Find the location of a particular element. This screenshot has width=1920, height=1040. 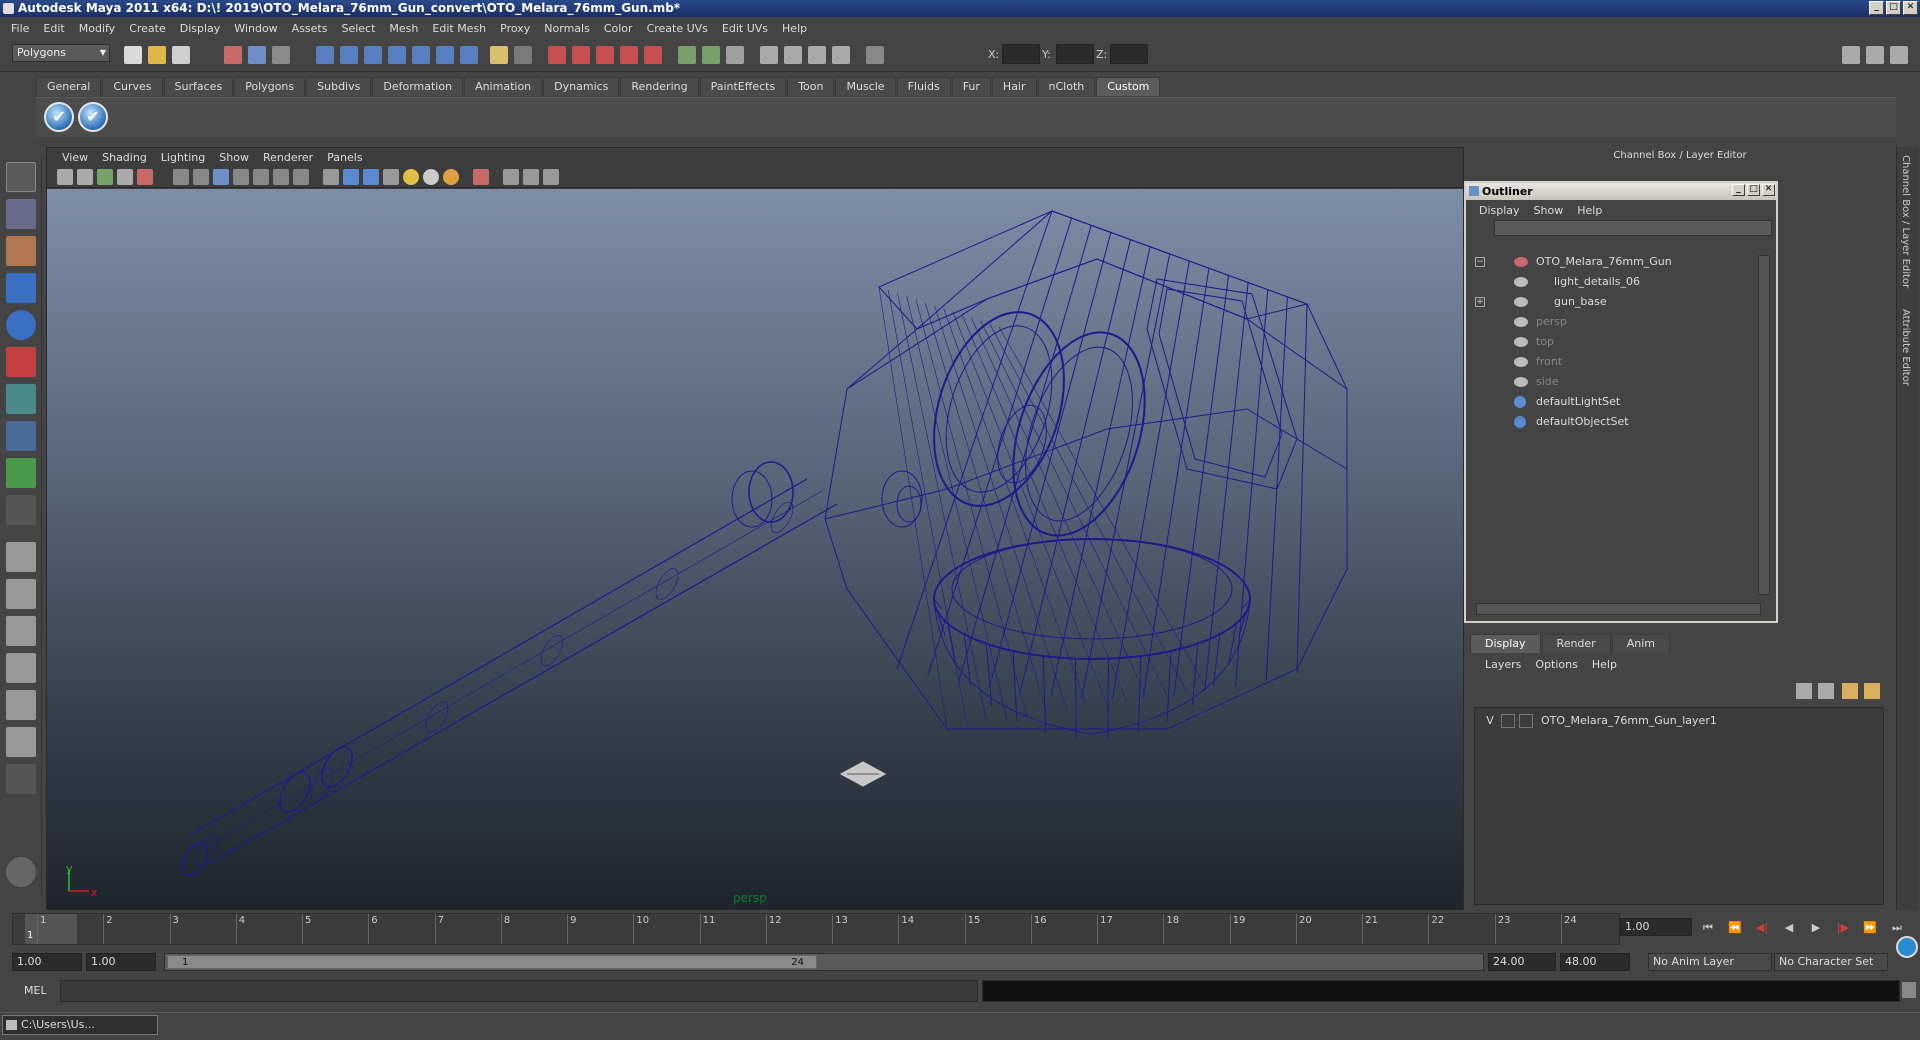

select-component-icon is located at coordinates (281, 55).